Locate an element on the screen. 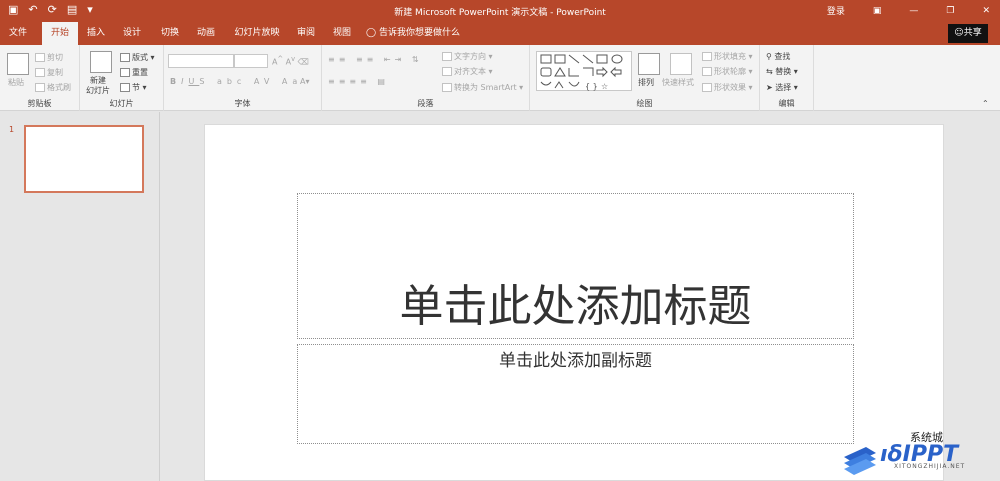  lightbulb-icon: ◯ is located at coordinates (371, 33).